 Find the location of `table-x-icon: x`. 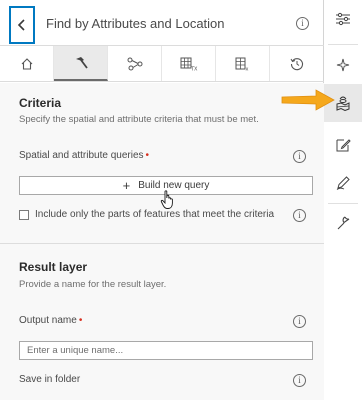

table-x-icon: x is located at coordinates (241, 64).